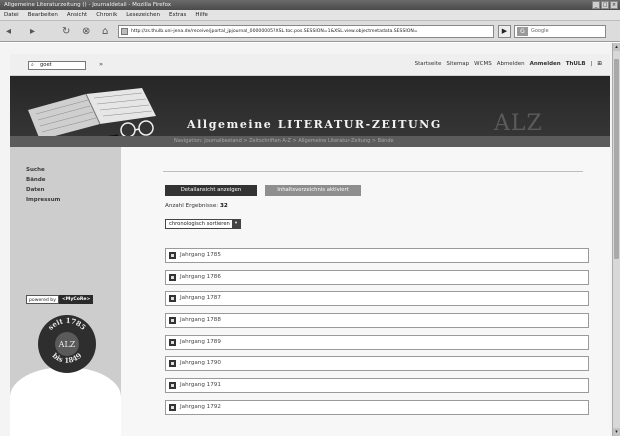 The image size is (620, 436). What do you see at coordinates (560, 31) in the screenshot?
I see `browser-search-input: G Google` at bounding box center [560, 31].